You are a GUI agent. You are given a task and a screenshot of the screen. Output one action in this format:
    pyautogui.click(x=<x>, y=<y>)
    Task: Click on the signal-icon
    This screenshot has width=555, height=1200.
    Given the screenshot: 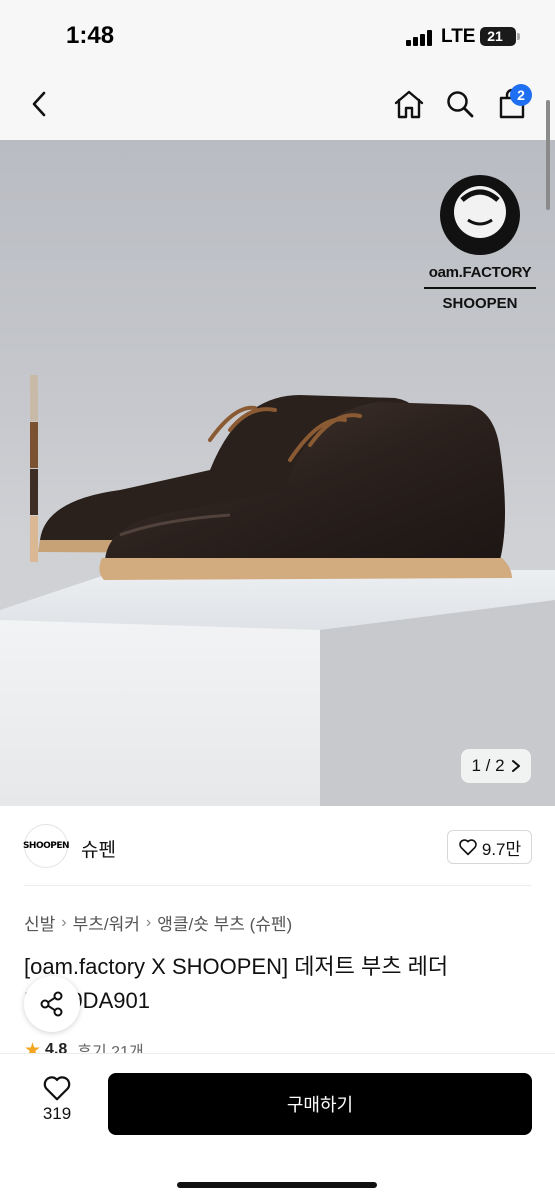 What is the action you would take?
    pyautogui.click(x=420, y=38)
    